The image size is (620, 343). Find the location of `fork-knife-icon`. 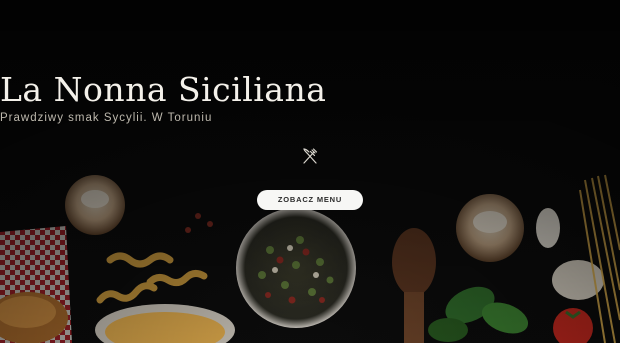

fork-knife-icon is located at coordinates (310, 157).